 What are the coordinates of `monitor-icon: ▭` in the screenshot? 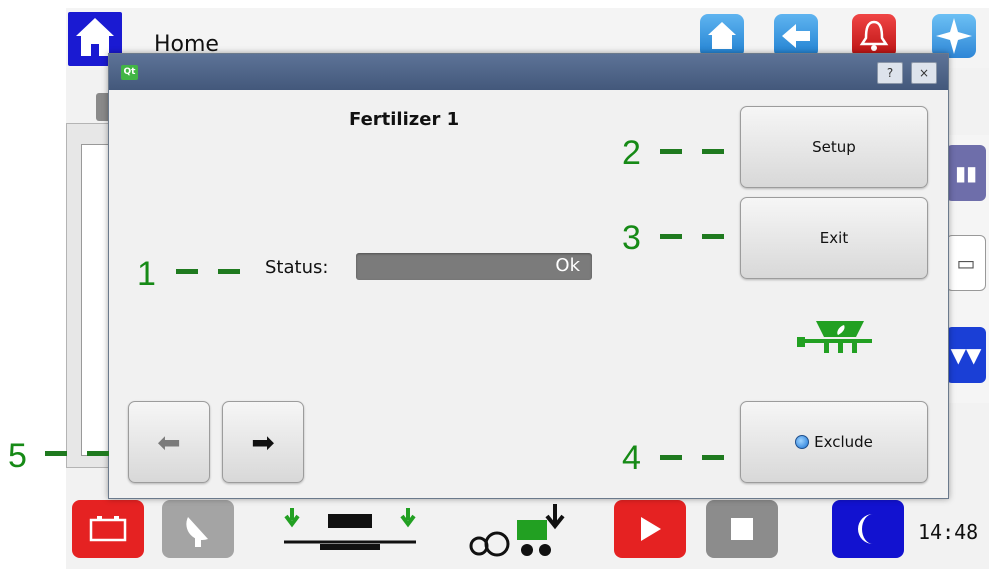 It's located at (966, 263).